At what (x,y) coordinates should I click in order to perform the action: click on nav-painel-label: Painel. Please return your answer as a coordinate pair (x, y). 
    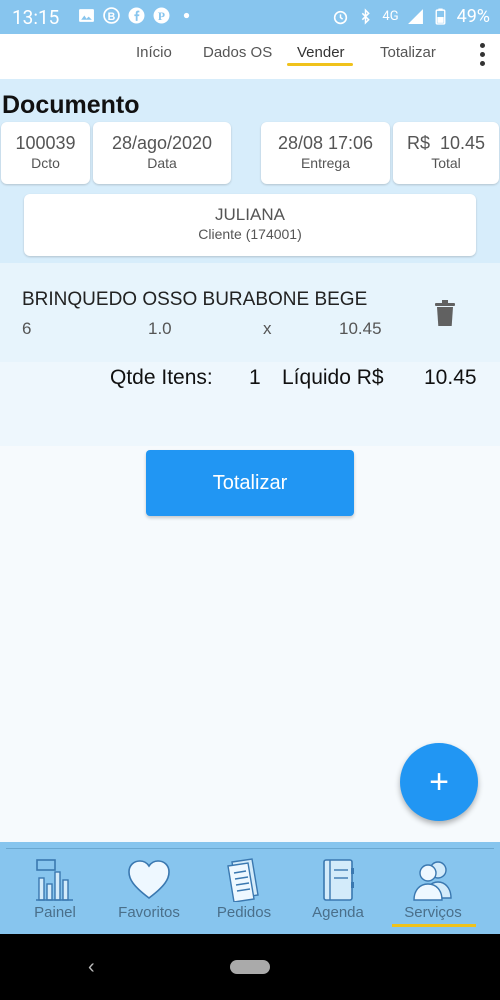
    Looking at the image, I should click on (55, 912).